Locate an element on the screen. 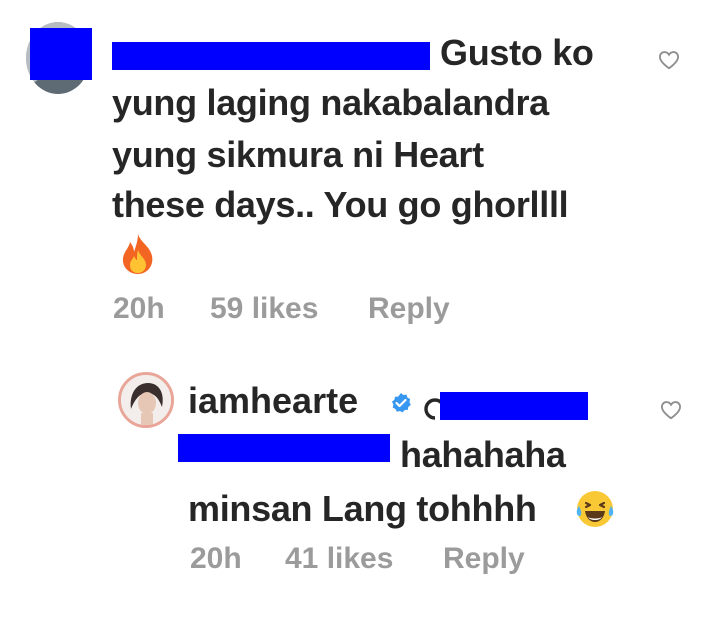 This screenshot has width=720, height=620. reply-timestamp: 20h is located at coordinates (216, 558).